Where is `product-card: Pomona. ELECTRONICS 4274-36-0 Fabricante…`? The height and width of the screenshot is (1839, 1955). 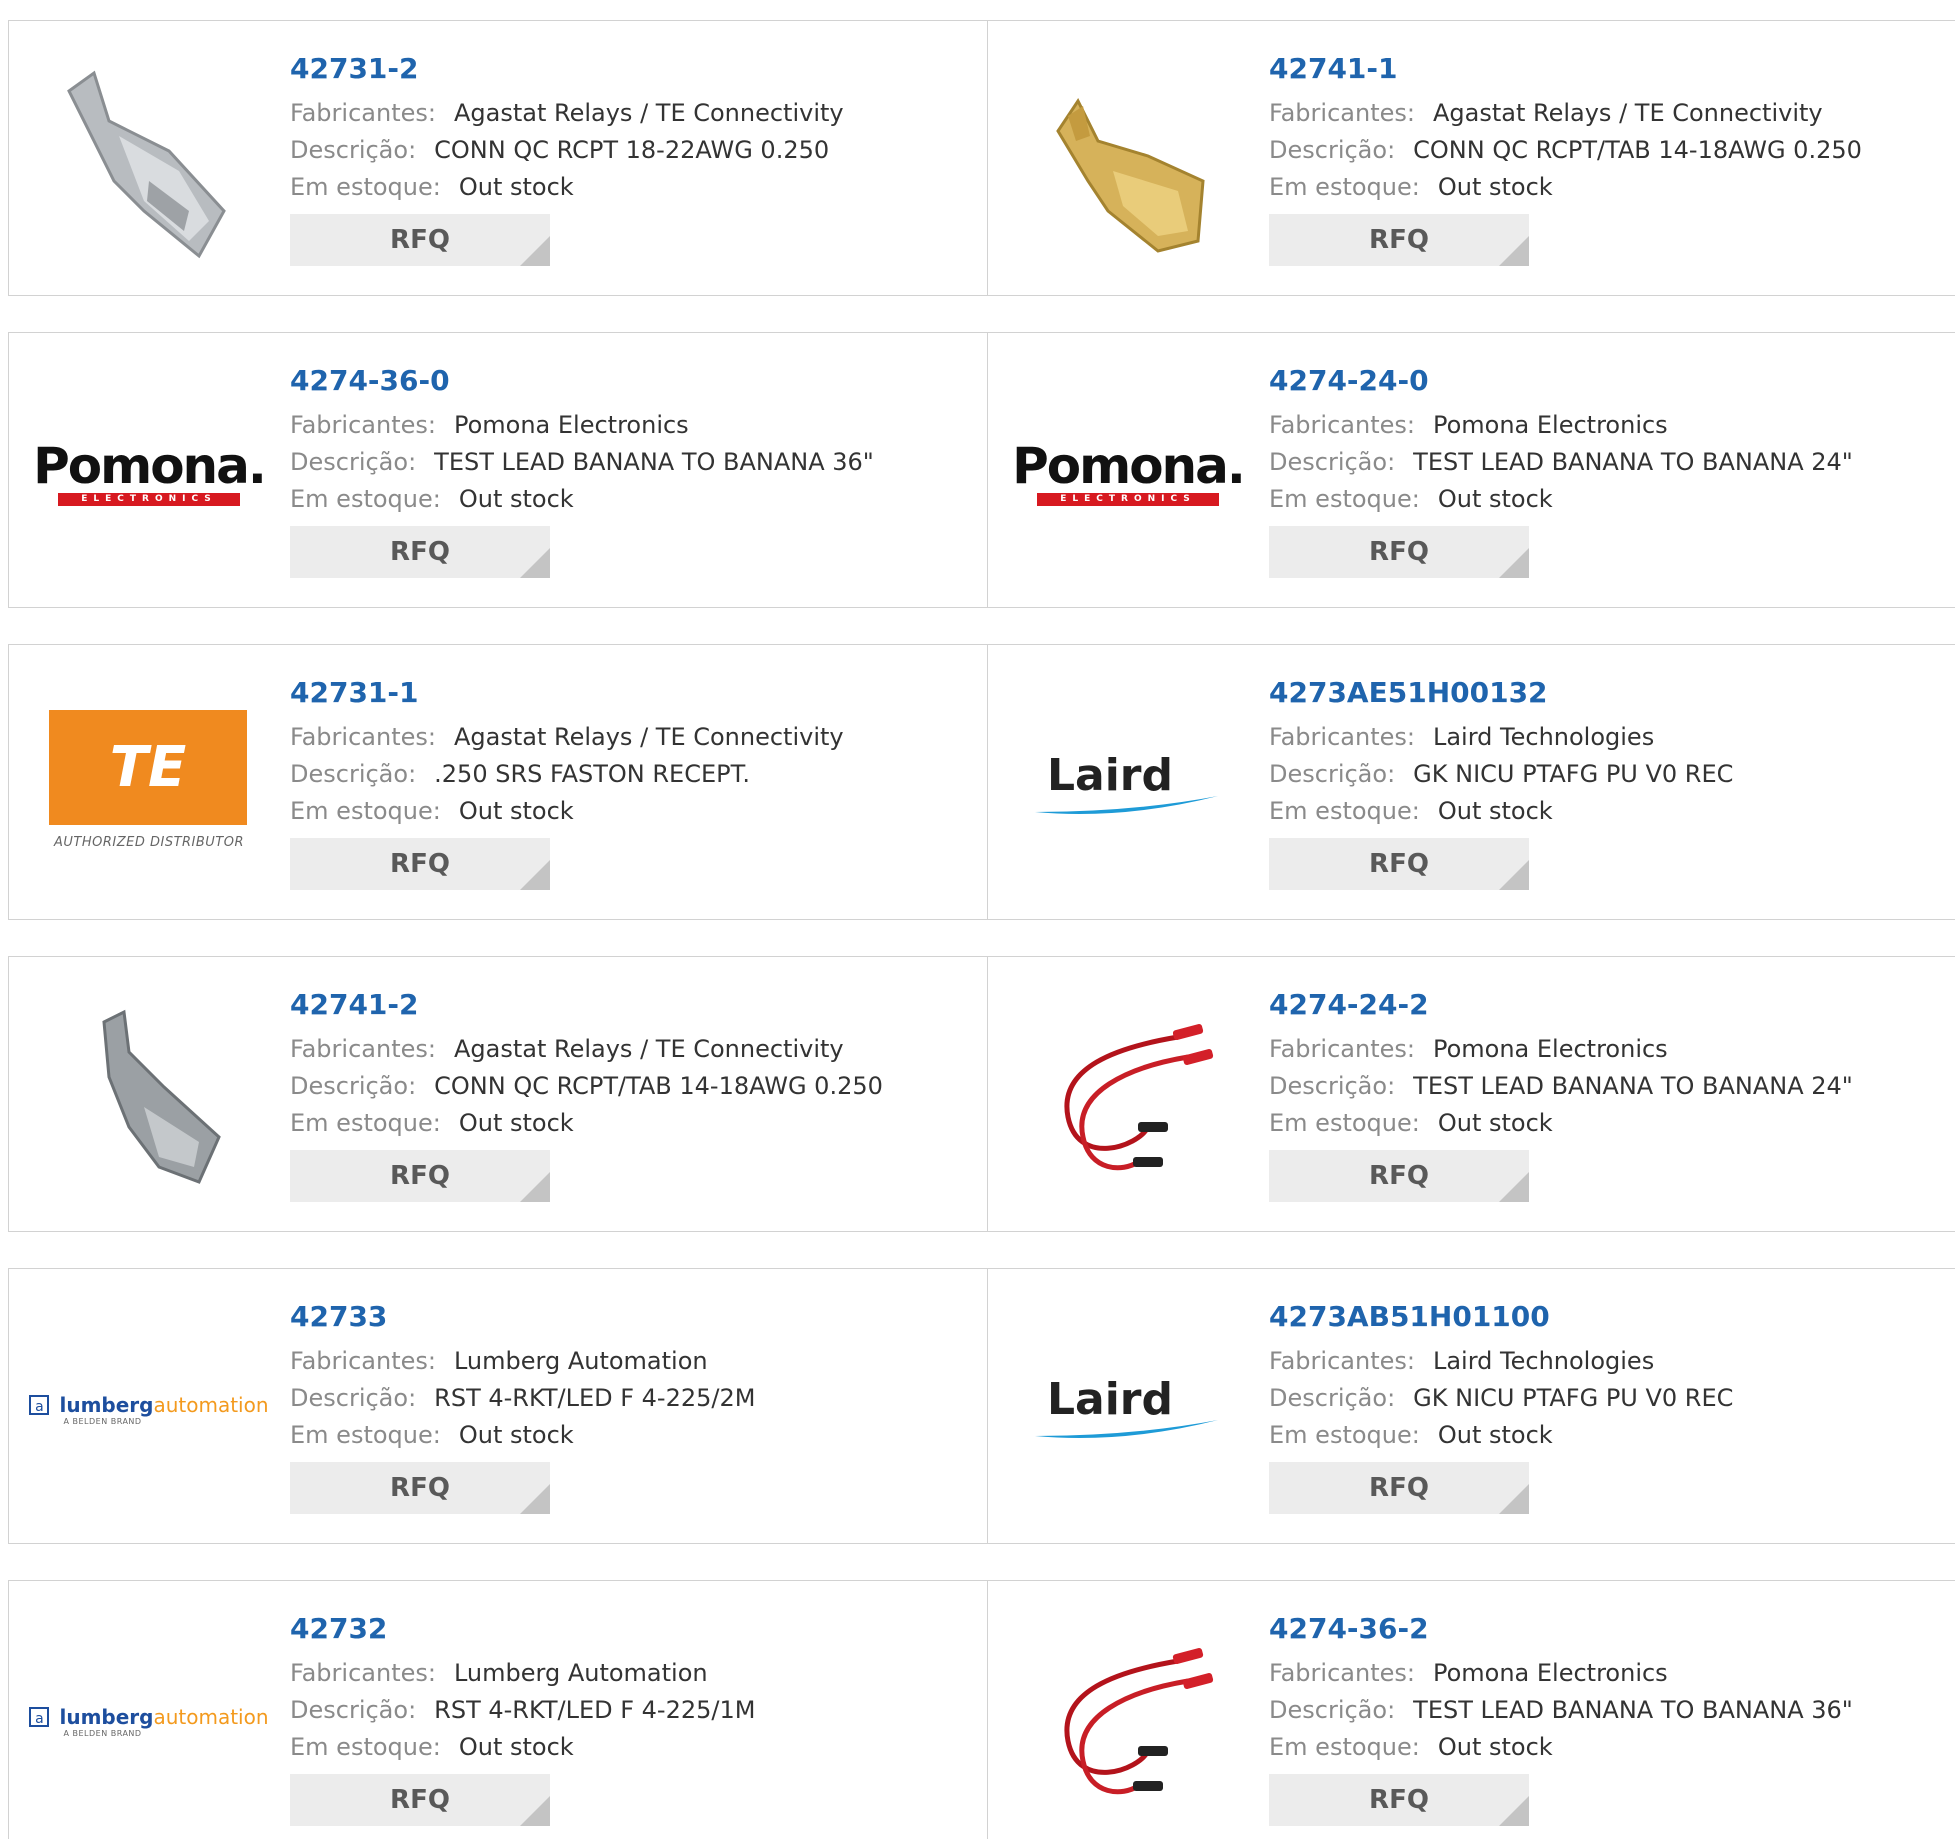 product-card: Pomona. ELECTRONICS 4274-36-0 Fabricante… is located at coordinates (498, 470).